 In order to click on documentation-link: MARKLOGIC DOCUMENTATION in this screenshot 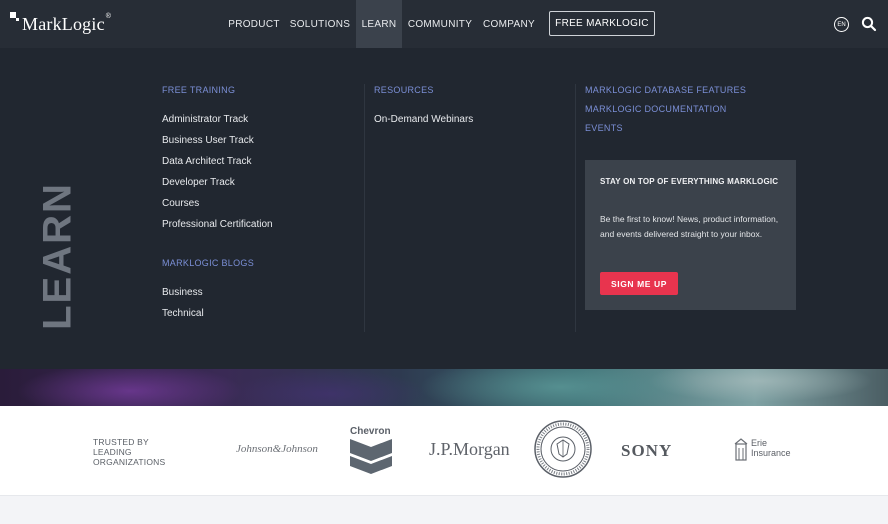, I will do `click(656, 109)`.